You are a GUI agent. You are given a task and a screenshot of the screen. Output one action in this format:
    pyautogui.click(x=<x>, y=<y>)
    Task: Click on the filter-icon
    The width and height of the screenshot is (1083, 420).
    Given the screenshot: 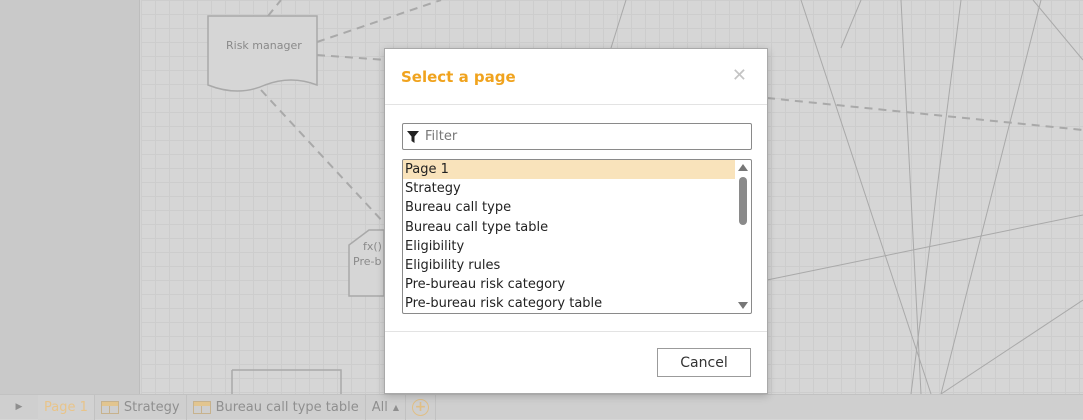 What is the action you would take?
    pyautogui.click(x=413, y=136)
    